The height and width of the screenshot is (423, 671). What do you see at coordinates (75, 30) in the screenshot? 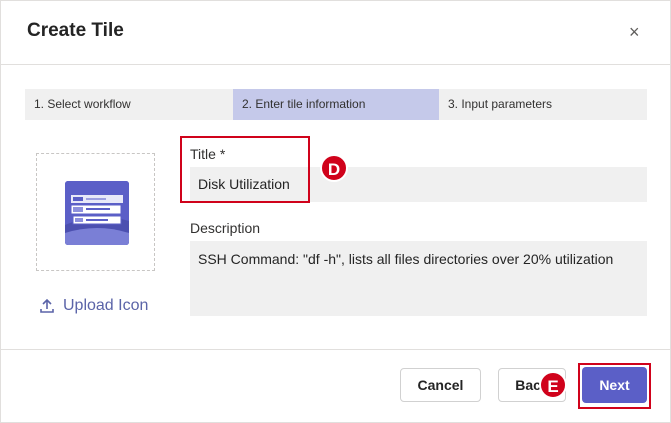
I see `dialog-title: Create Tile` at bounding box center [75, 30].